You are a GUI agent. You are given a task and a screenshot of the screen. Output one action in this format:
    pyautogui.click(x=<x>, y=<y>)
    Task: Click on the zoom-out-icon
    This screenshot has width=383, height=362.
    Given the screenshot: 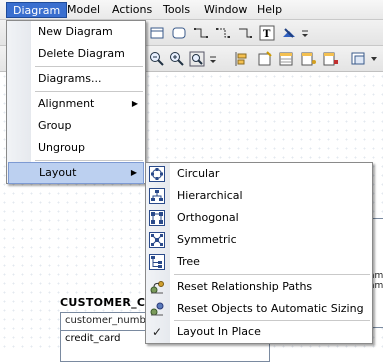 What is the action you would take?
    pyautogui.click(x=157, y=59)
    